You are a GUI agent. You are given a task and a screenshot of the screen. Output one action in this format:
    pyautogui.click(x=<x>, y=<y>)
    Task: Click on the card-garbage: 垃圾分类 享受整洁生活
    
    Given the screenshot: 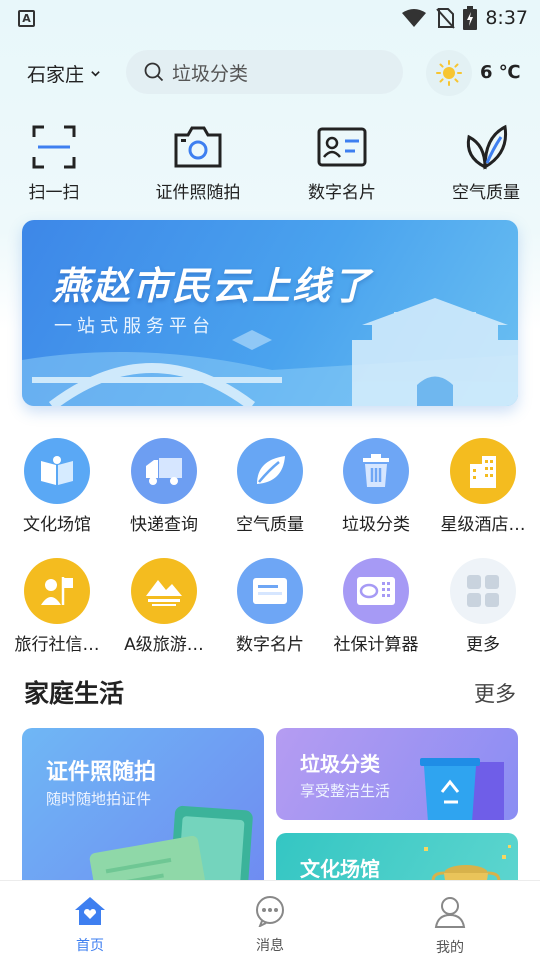 What is the action you would take?
    pyautogui.click(x=397, y=774)
    